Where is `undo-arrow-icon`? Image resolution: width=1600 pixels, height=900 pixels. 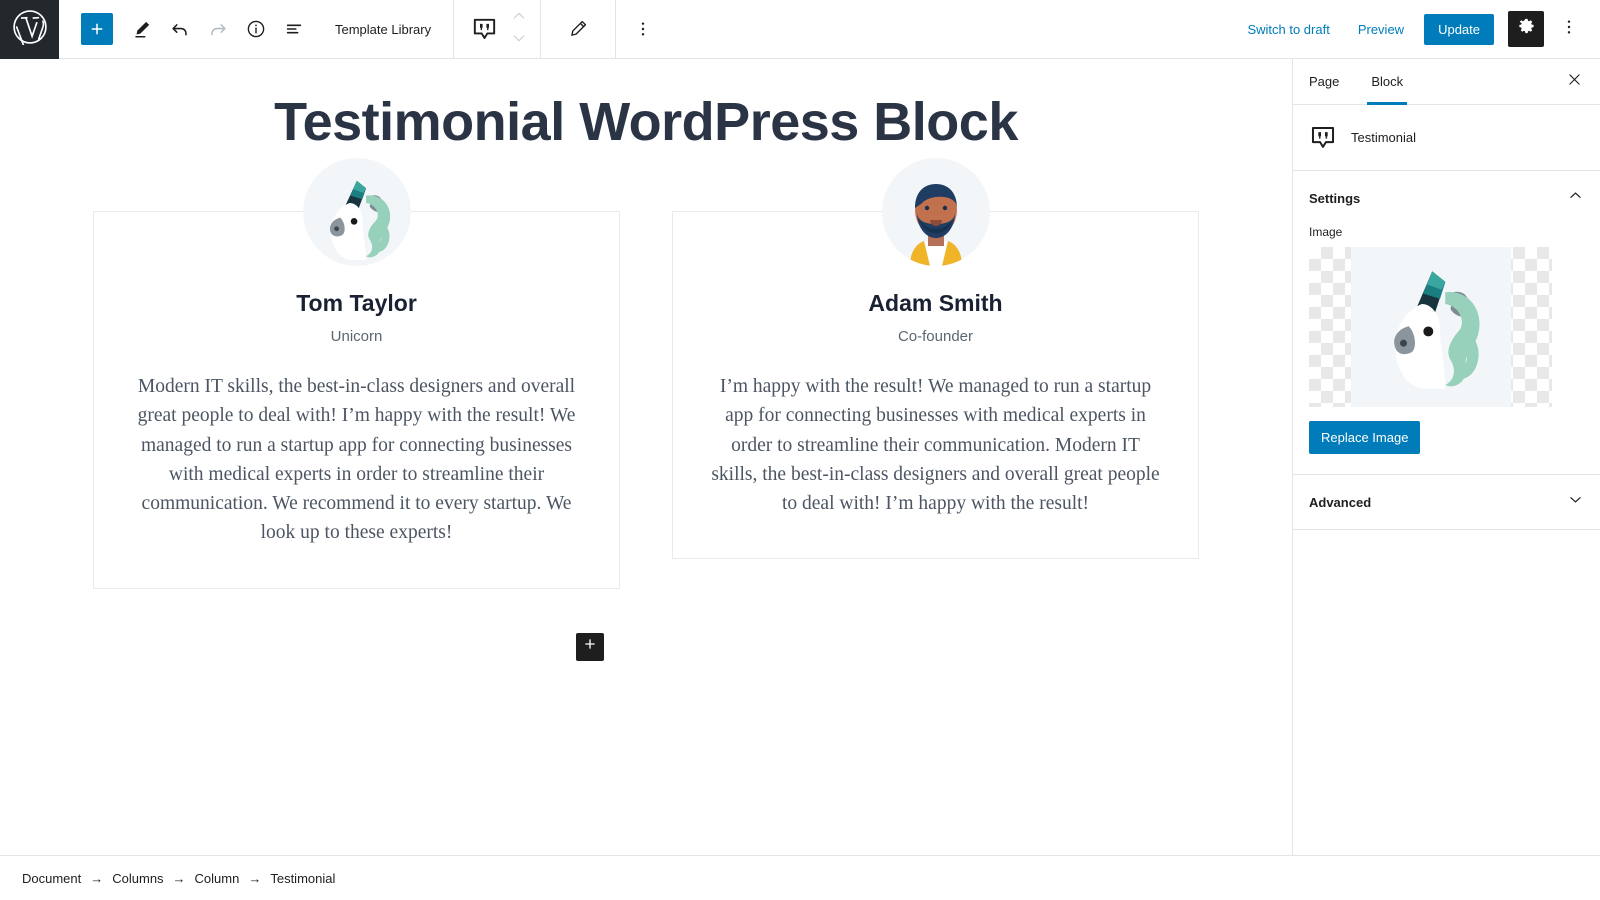
undo-arrow-icon is located at coordinates (180, 29).